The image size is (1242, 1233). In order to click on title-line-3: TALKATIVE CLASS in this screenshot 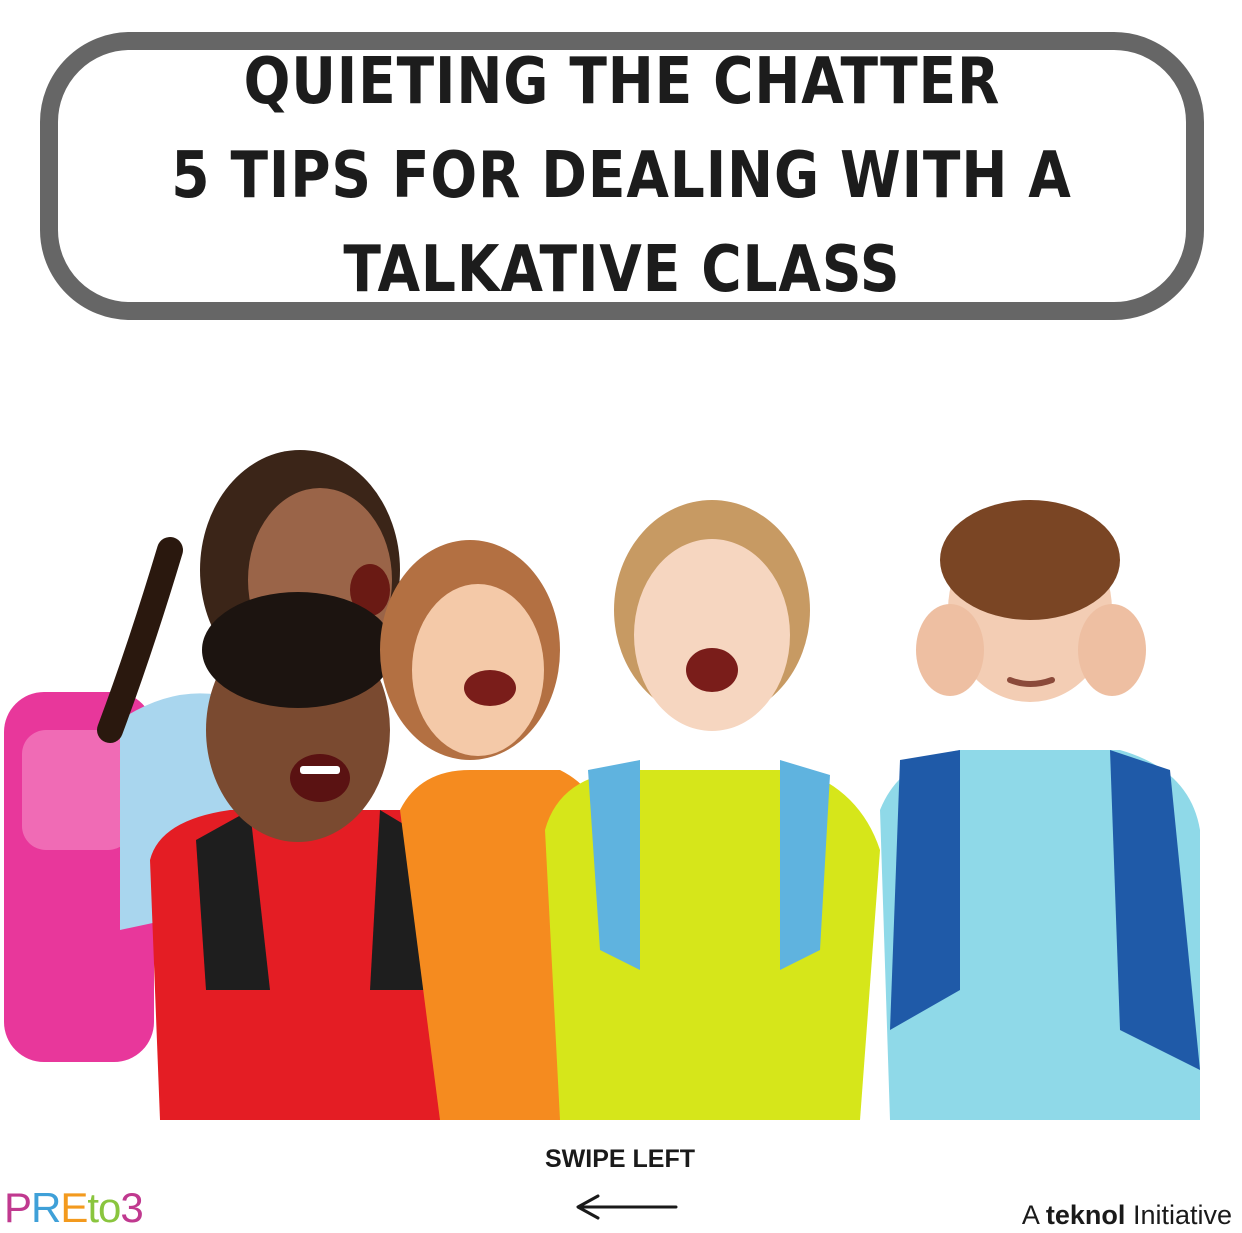, I will do `click(622, 270)`.